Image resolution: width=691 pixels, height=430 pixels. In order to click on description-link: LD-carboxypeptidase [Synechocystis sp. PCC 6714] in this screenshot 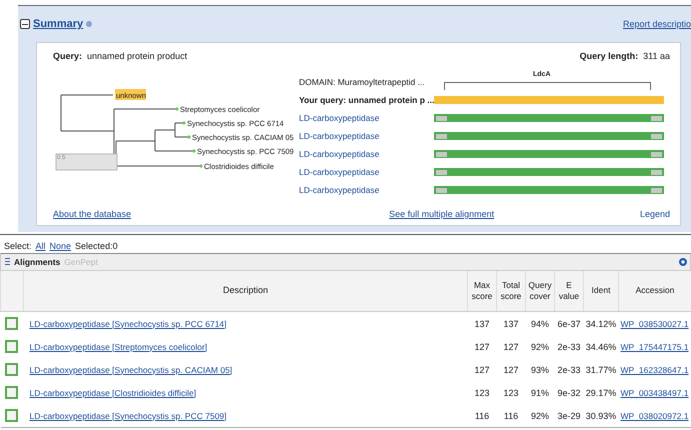, I will do `click(128, 323)`.